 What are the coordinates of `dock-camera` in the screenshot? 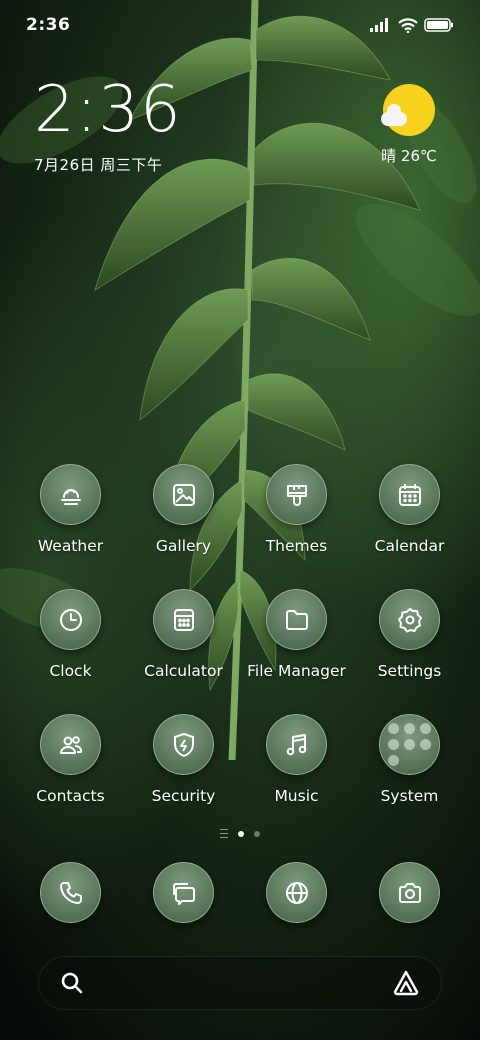 It's located at (409, 892).